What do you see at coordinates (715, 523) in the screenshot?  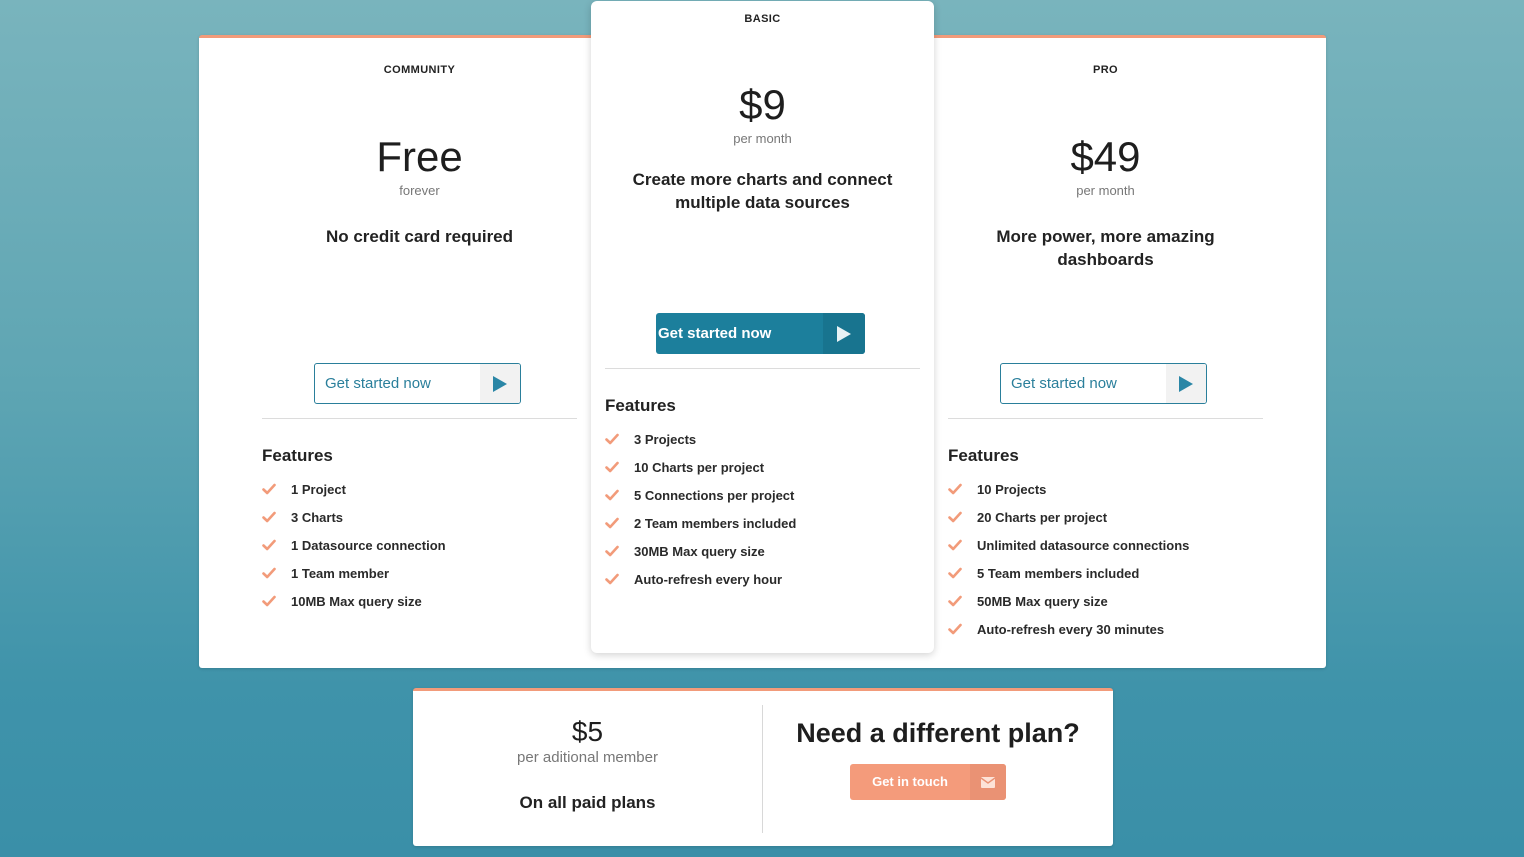 I see `feature-label: 2 Team members included` at bounding box center [715, 523].